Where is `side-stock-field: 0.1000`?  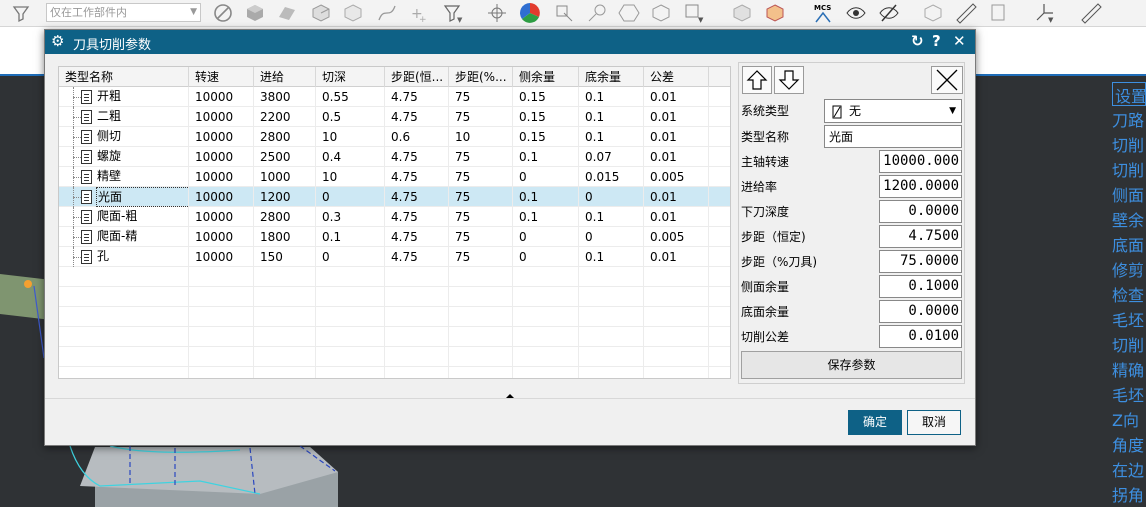 side-stock-field: 0.1000 is located at coordinates (920, 286).